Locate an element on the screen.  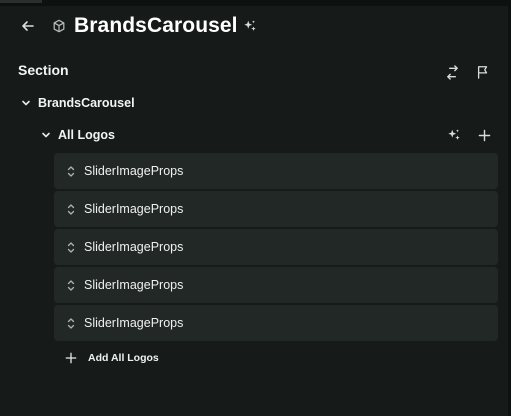
tree-root-row: BrandsCarousel is located at coordinates (77, 103).